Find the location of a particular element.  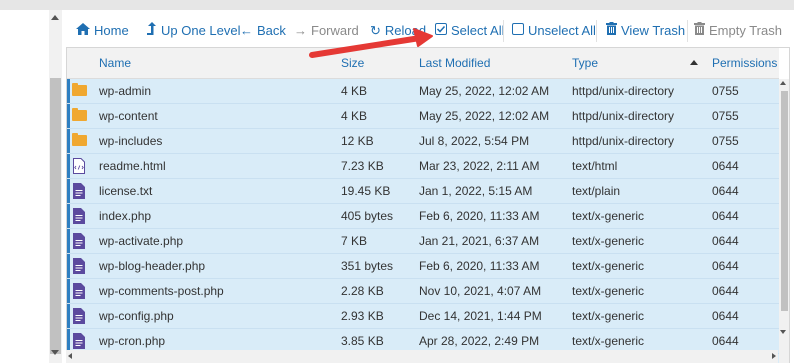

file-size: 2.93 KB is located at coordinates (362, 316).